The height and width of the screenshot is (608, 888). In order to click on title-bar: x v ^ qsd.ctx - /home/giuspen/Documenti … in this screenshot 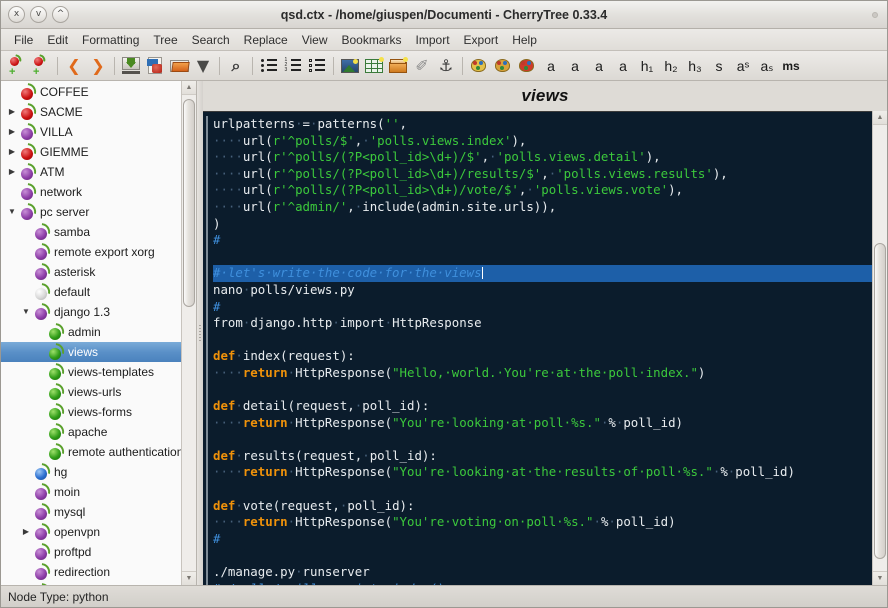, I will do `click(444, 15)`.